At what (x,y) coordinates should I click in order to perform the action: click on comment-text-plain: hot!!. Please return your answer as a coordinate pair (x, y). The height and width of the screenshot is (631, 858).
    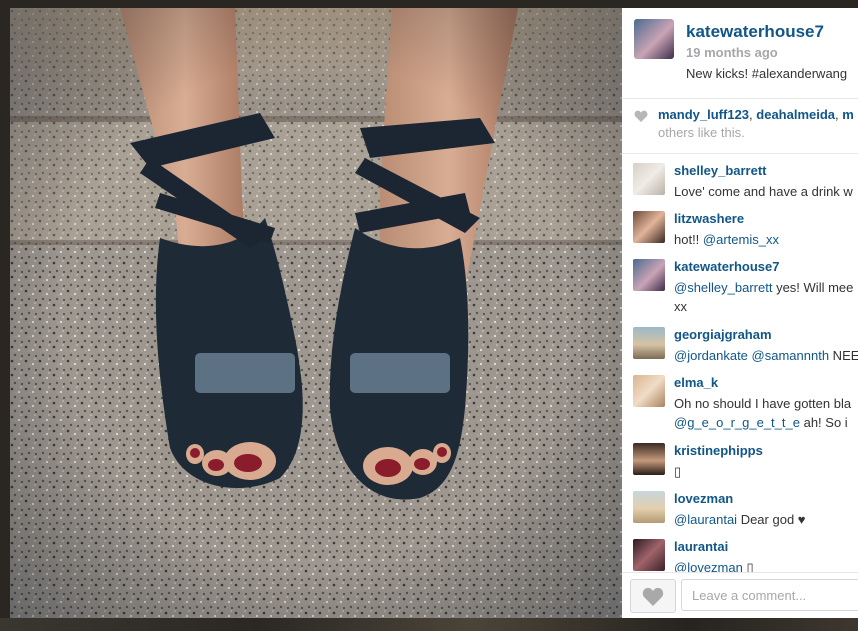
    Looking at the image, I should click on (688, 239).